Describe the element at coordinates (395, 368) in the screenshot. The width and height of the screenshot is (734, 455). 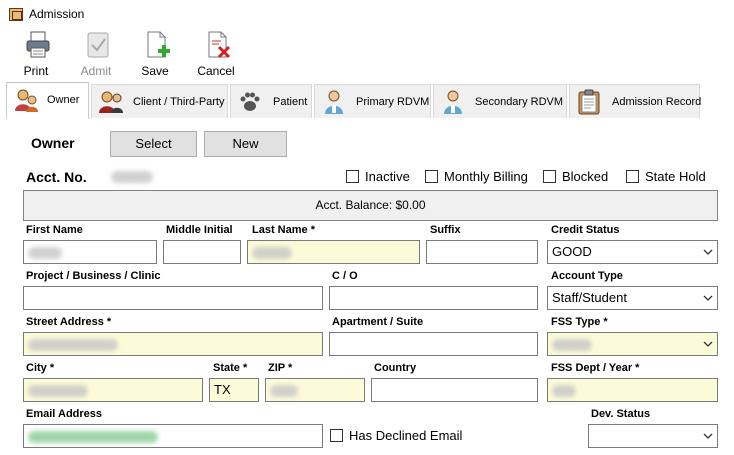
I see `country-label: Country` at that location.